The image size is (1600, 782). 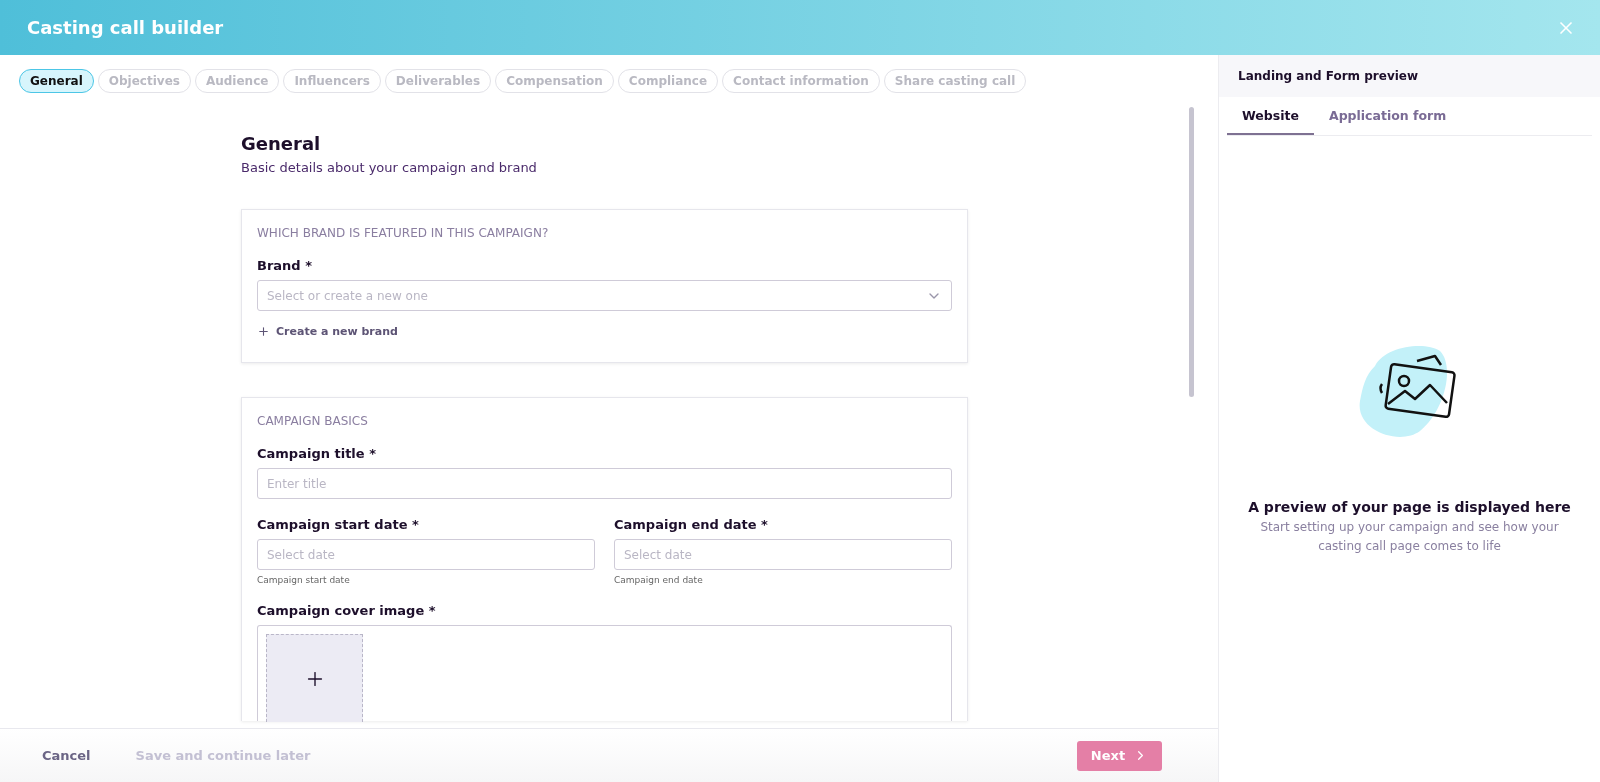 What do you see at coordinates (659, 580) in the screenshot?
I see `field-hint: Campaign end date` at bounding box center [659, 580].